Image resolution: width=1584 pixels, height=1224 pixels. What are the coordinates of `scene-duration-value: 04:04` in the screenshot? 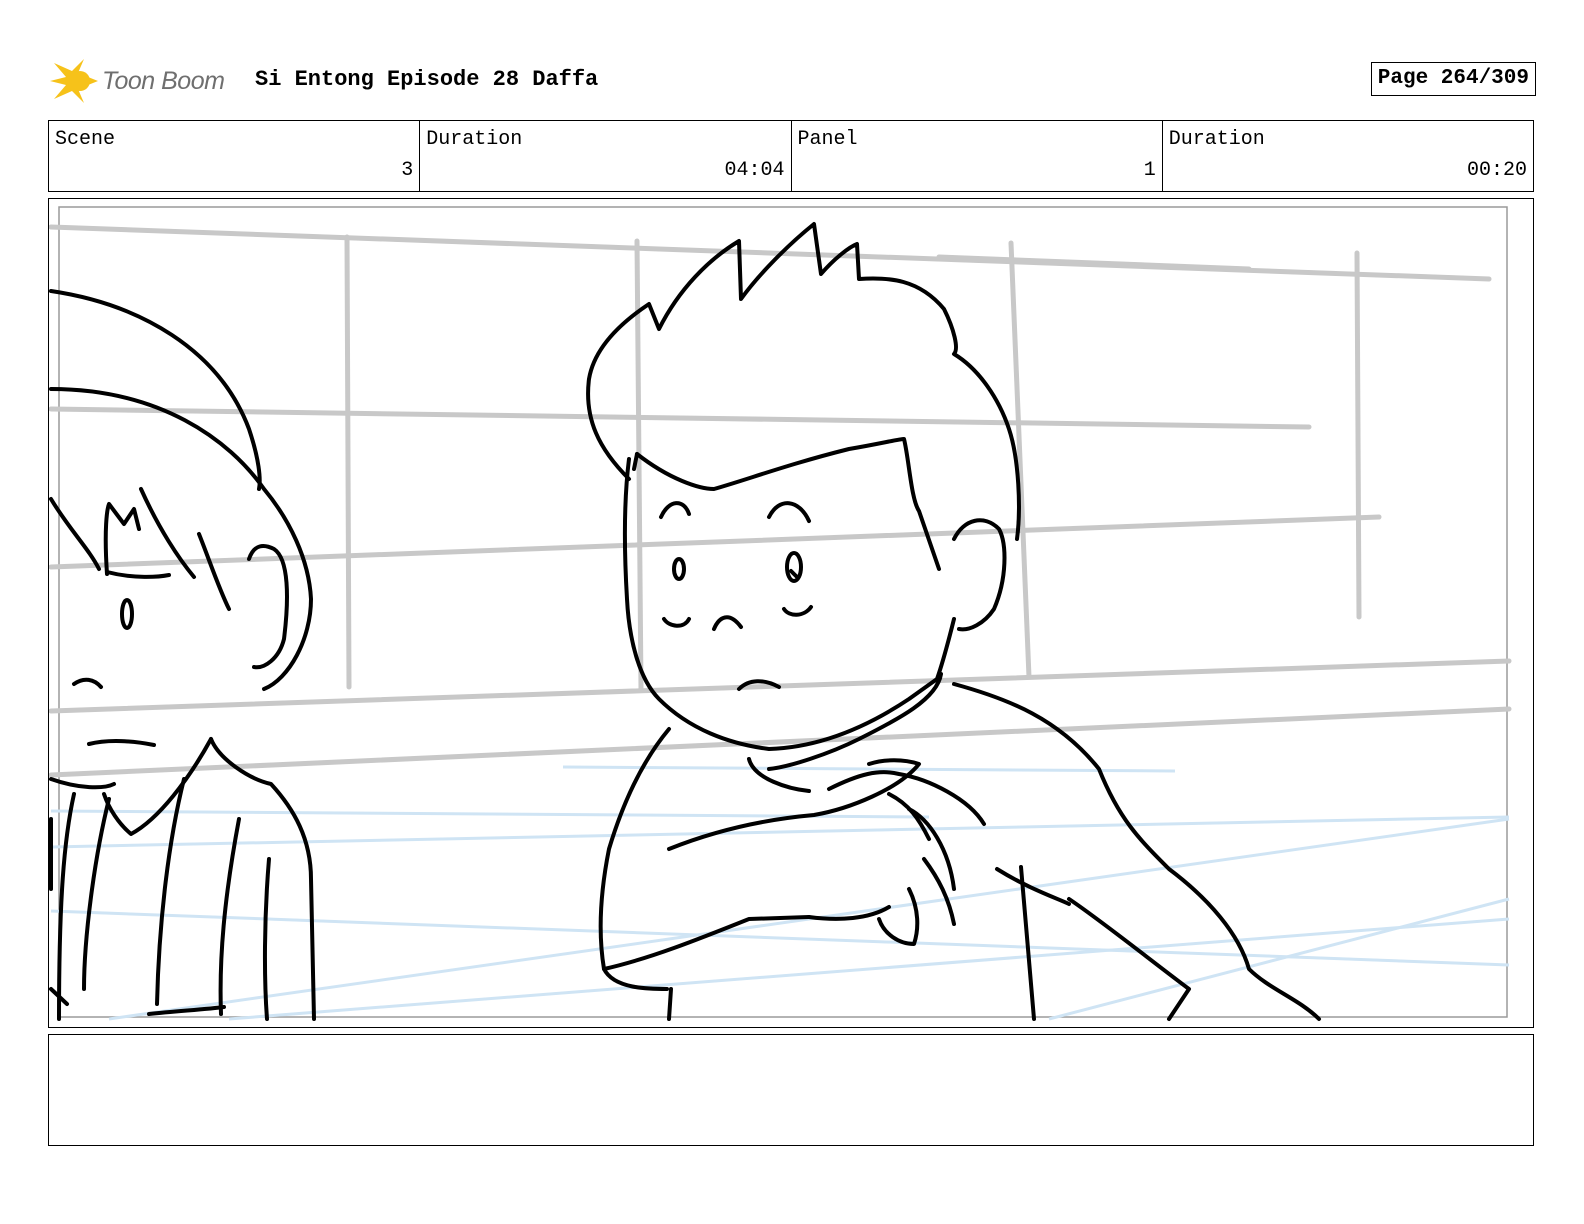 It's located at (754, 170).